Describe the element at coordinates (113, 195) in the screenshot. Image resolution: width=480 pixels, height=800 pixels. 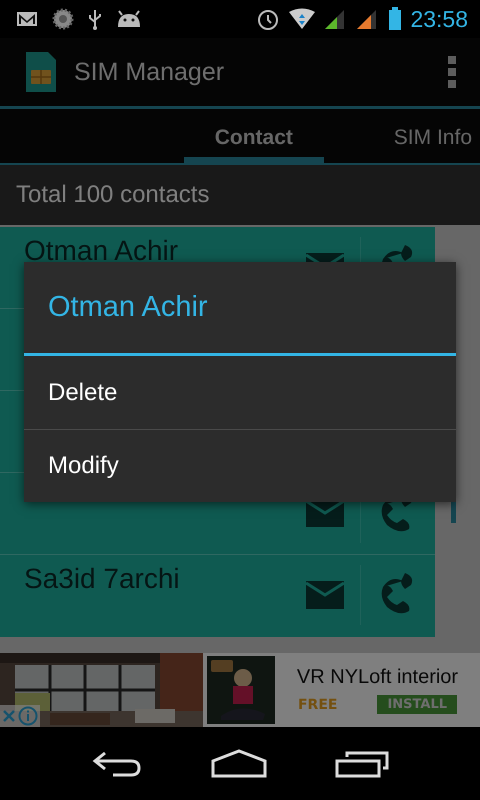
I see `contact-count: Total 100 contacts` at that location.